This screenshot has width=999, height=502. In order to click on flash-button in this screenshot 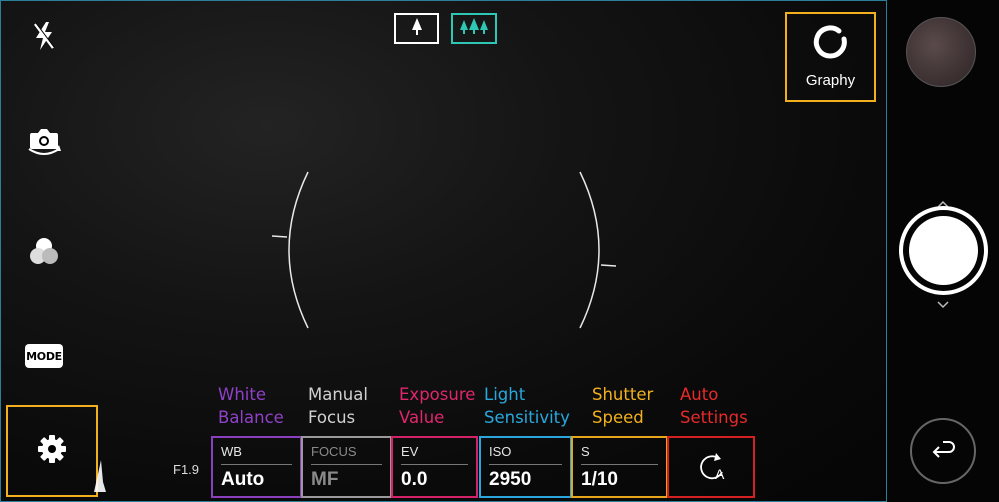, I will do `click(44, 38)`.